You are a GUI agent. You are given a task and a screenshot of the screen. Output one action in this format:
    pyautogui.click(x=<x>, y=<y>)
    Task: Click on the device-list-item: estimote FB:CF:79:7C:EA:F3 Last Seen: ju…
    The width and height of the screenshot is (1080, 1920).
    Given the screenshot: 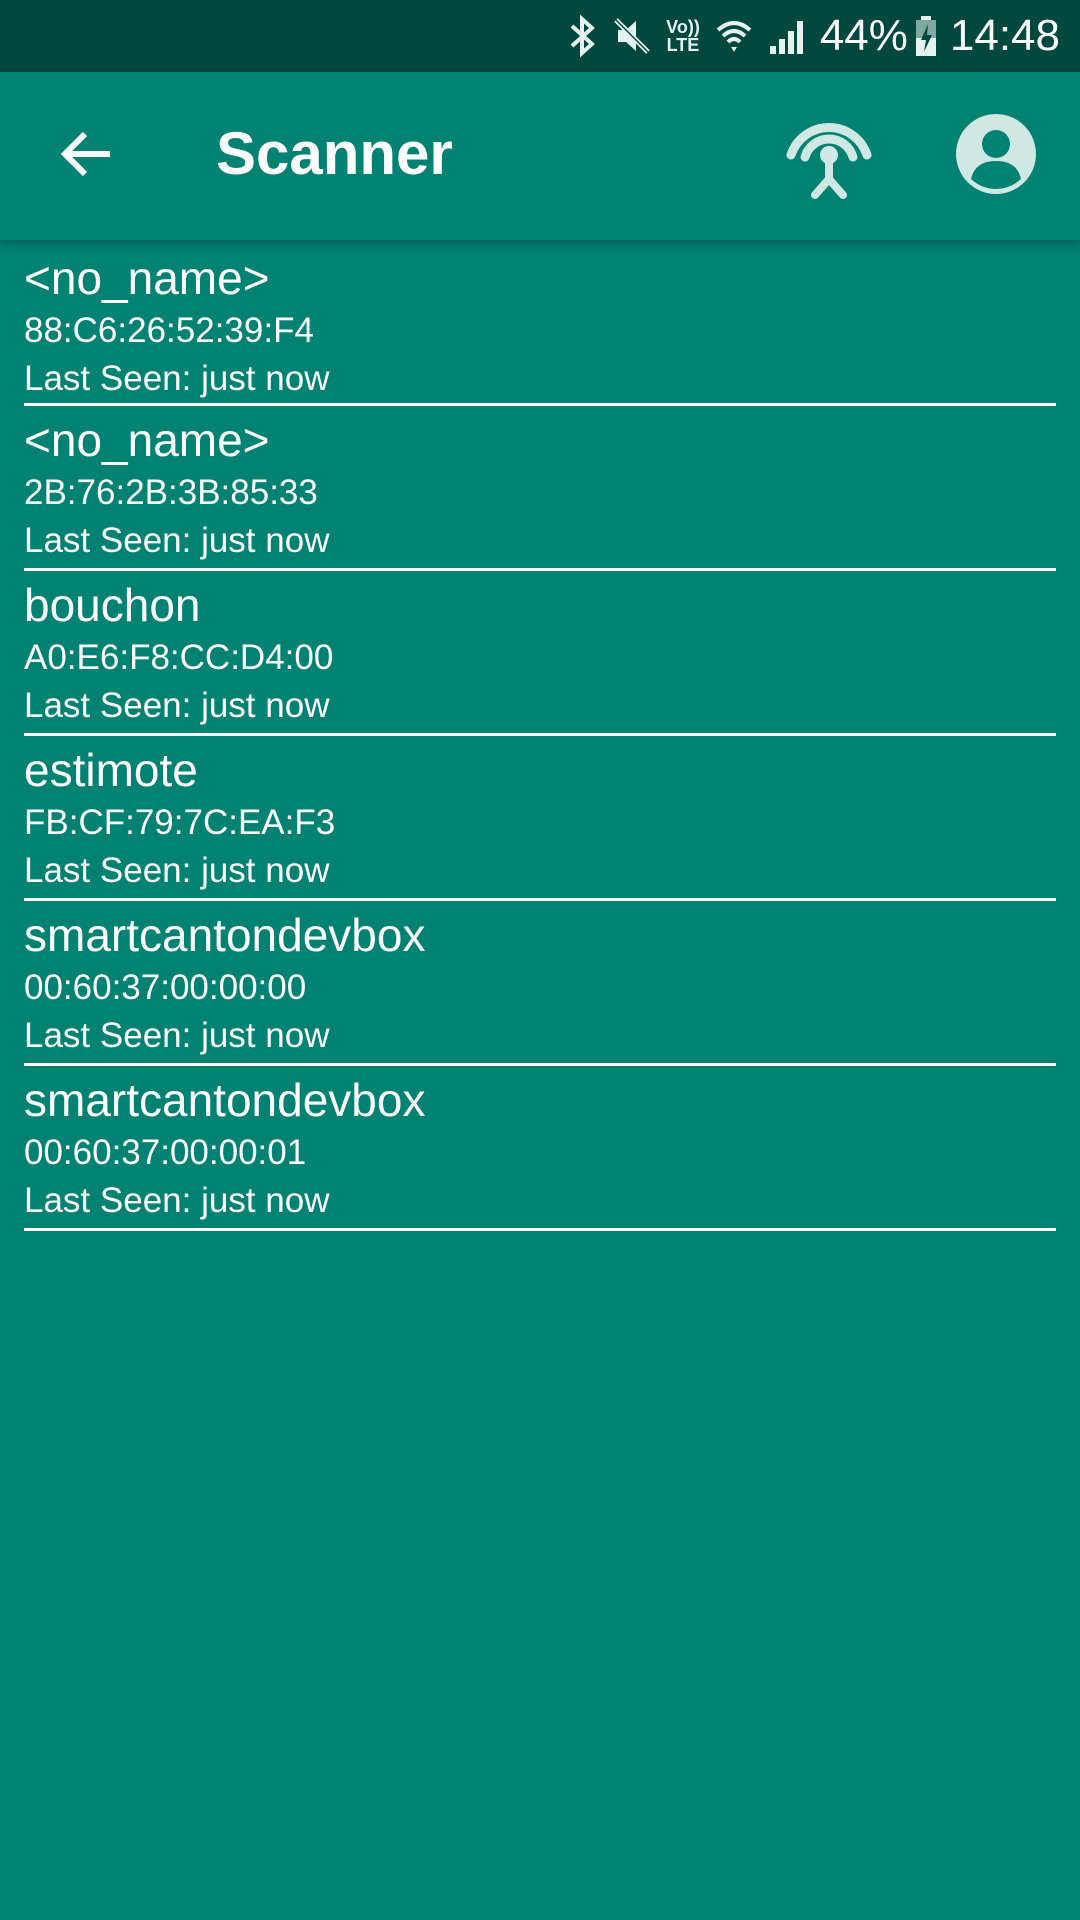 What is the action you would take?
    pyautogui.click(x=540, y=818)
    